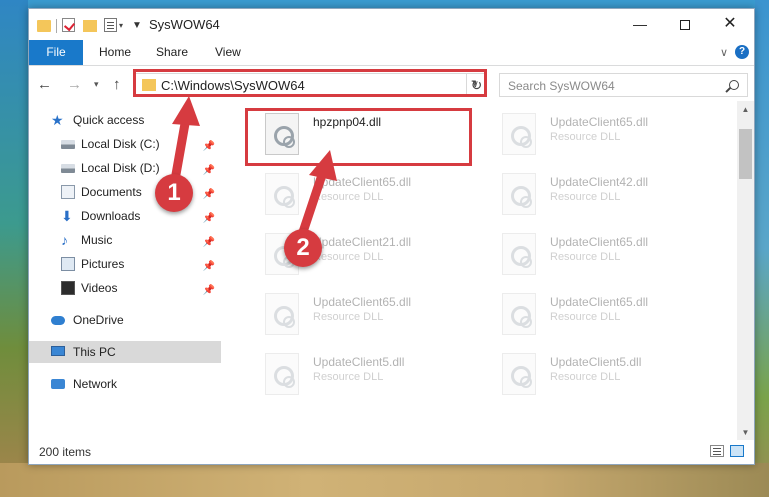 The width and height of the screenshot is (769, 497). I want to click on sidebar-item-label: OneDrive, so click(98, 320).